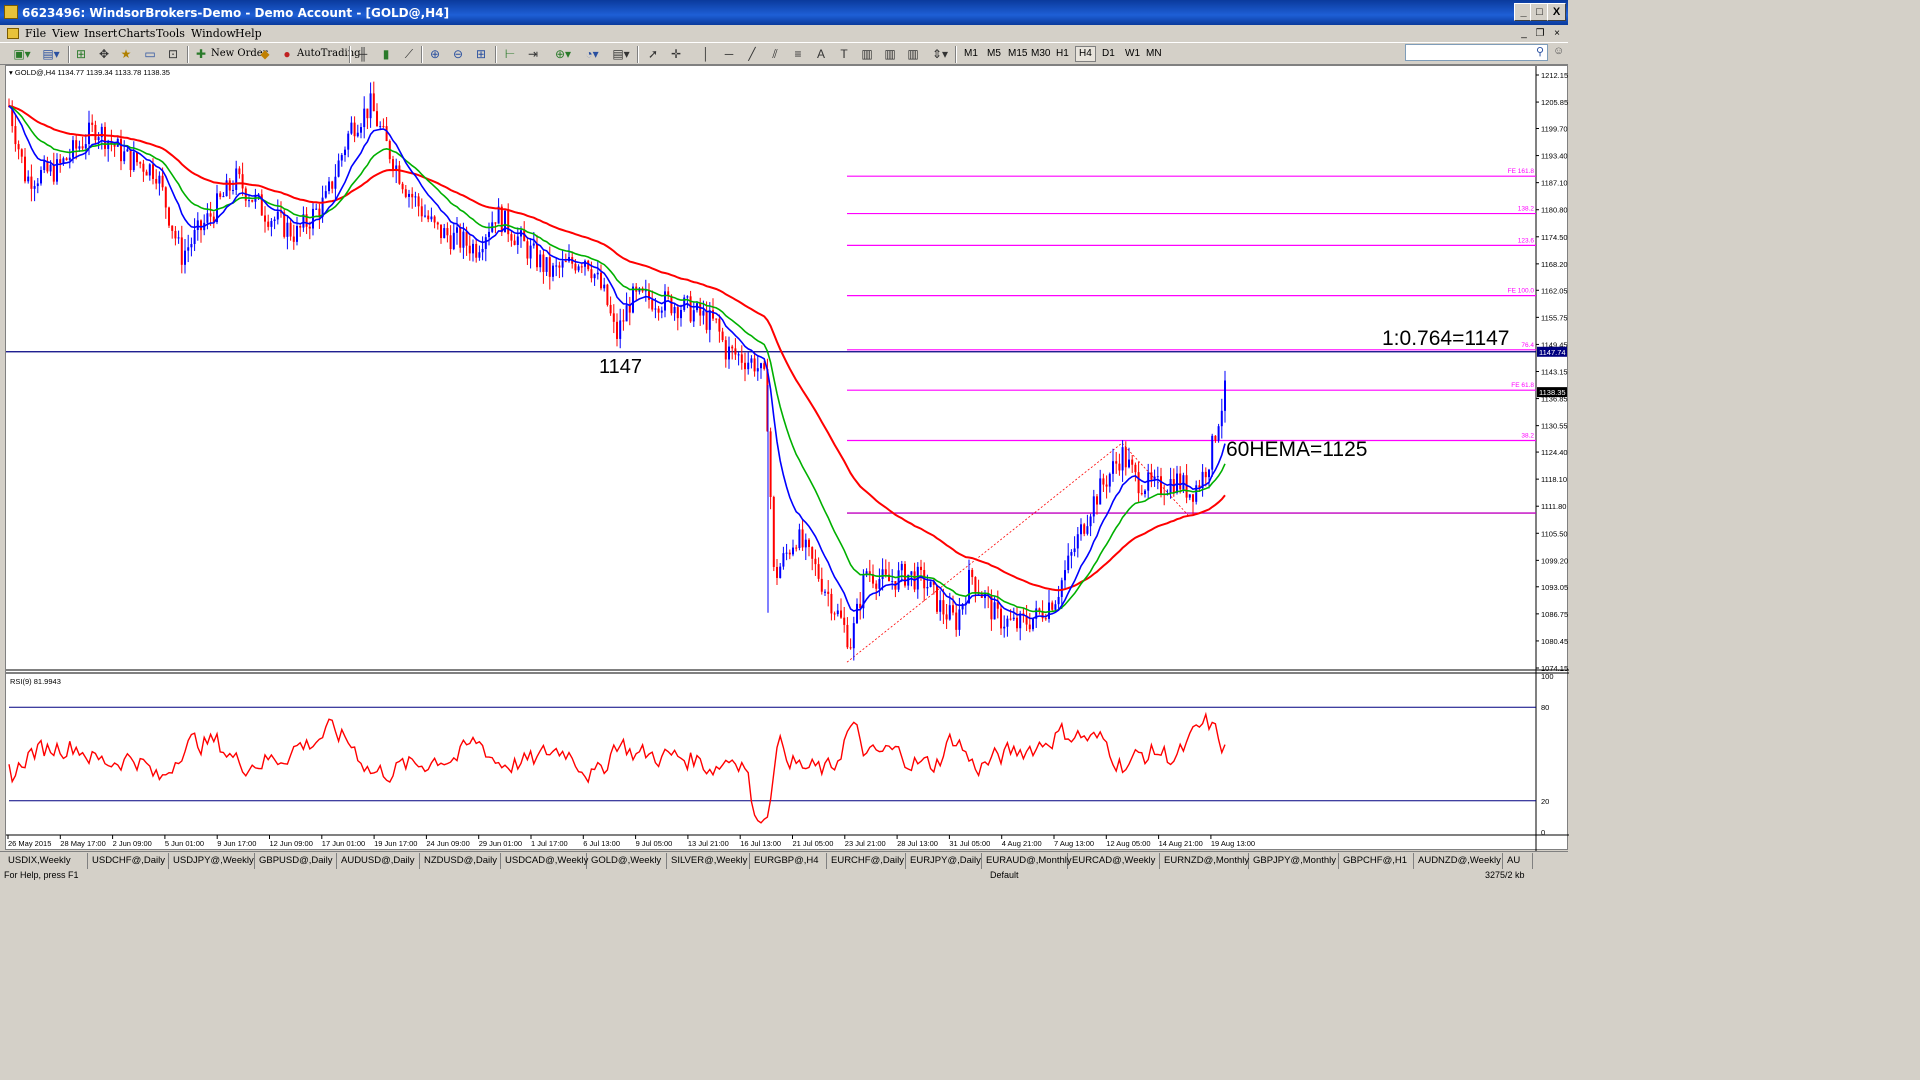 The height and width of the screenshot is (1080, 1920). Describe the element at coordinates (287, 54) in the screenshot. I see `autotrading-icon: ●` at that location.